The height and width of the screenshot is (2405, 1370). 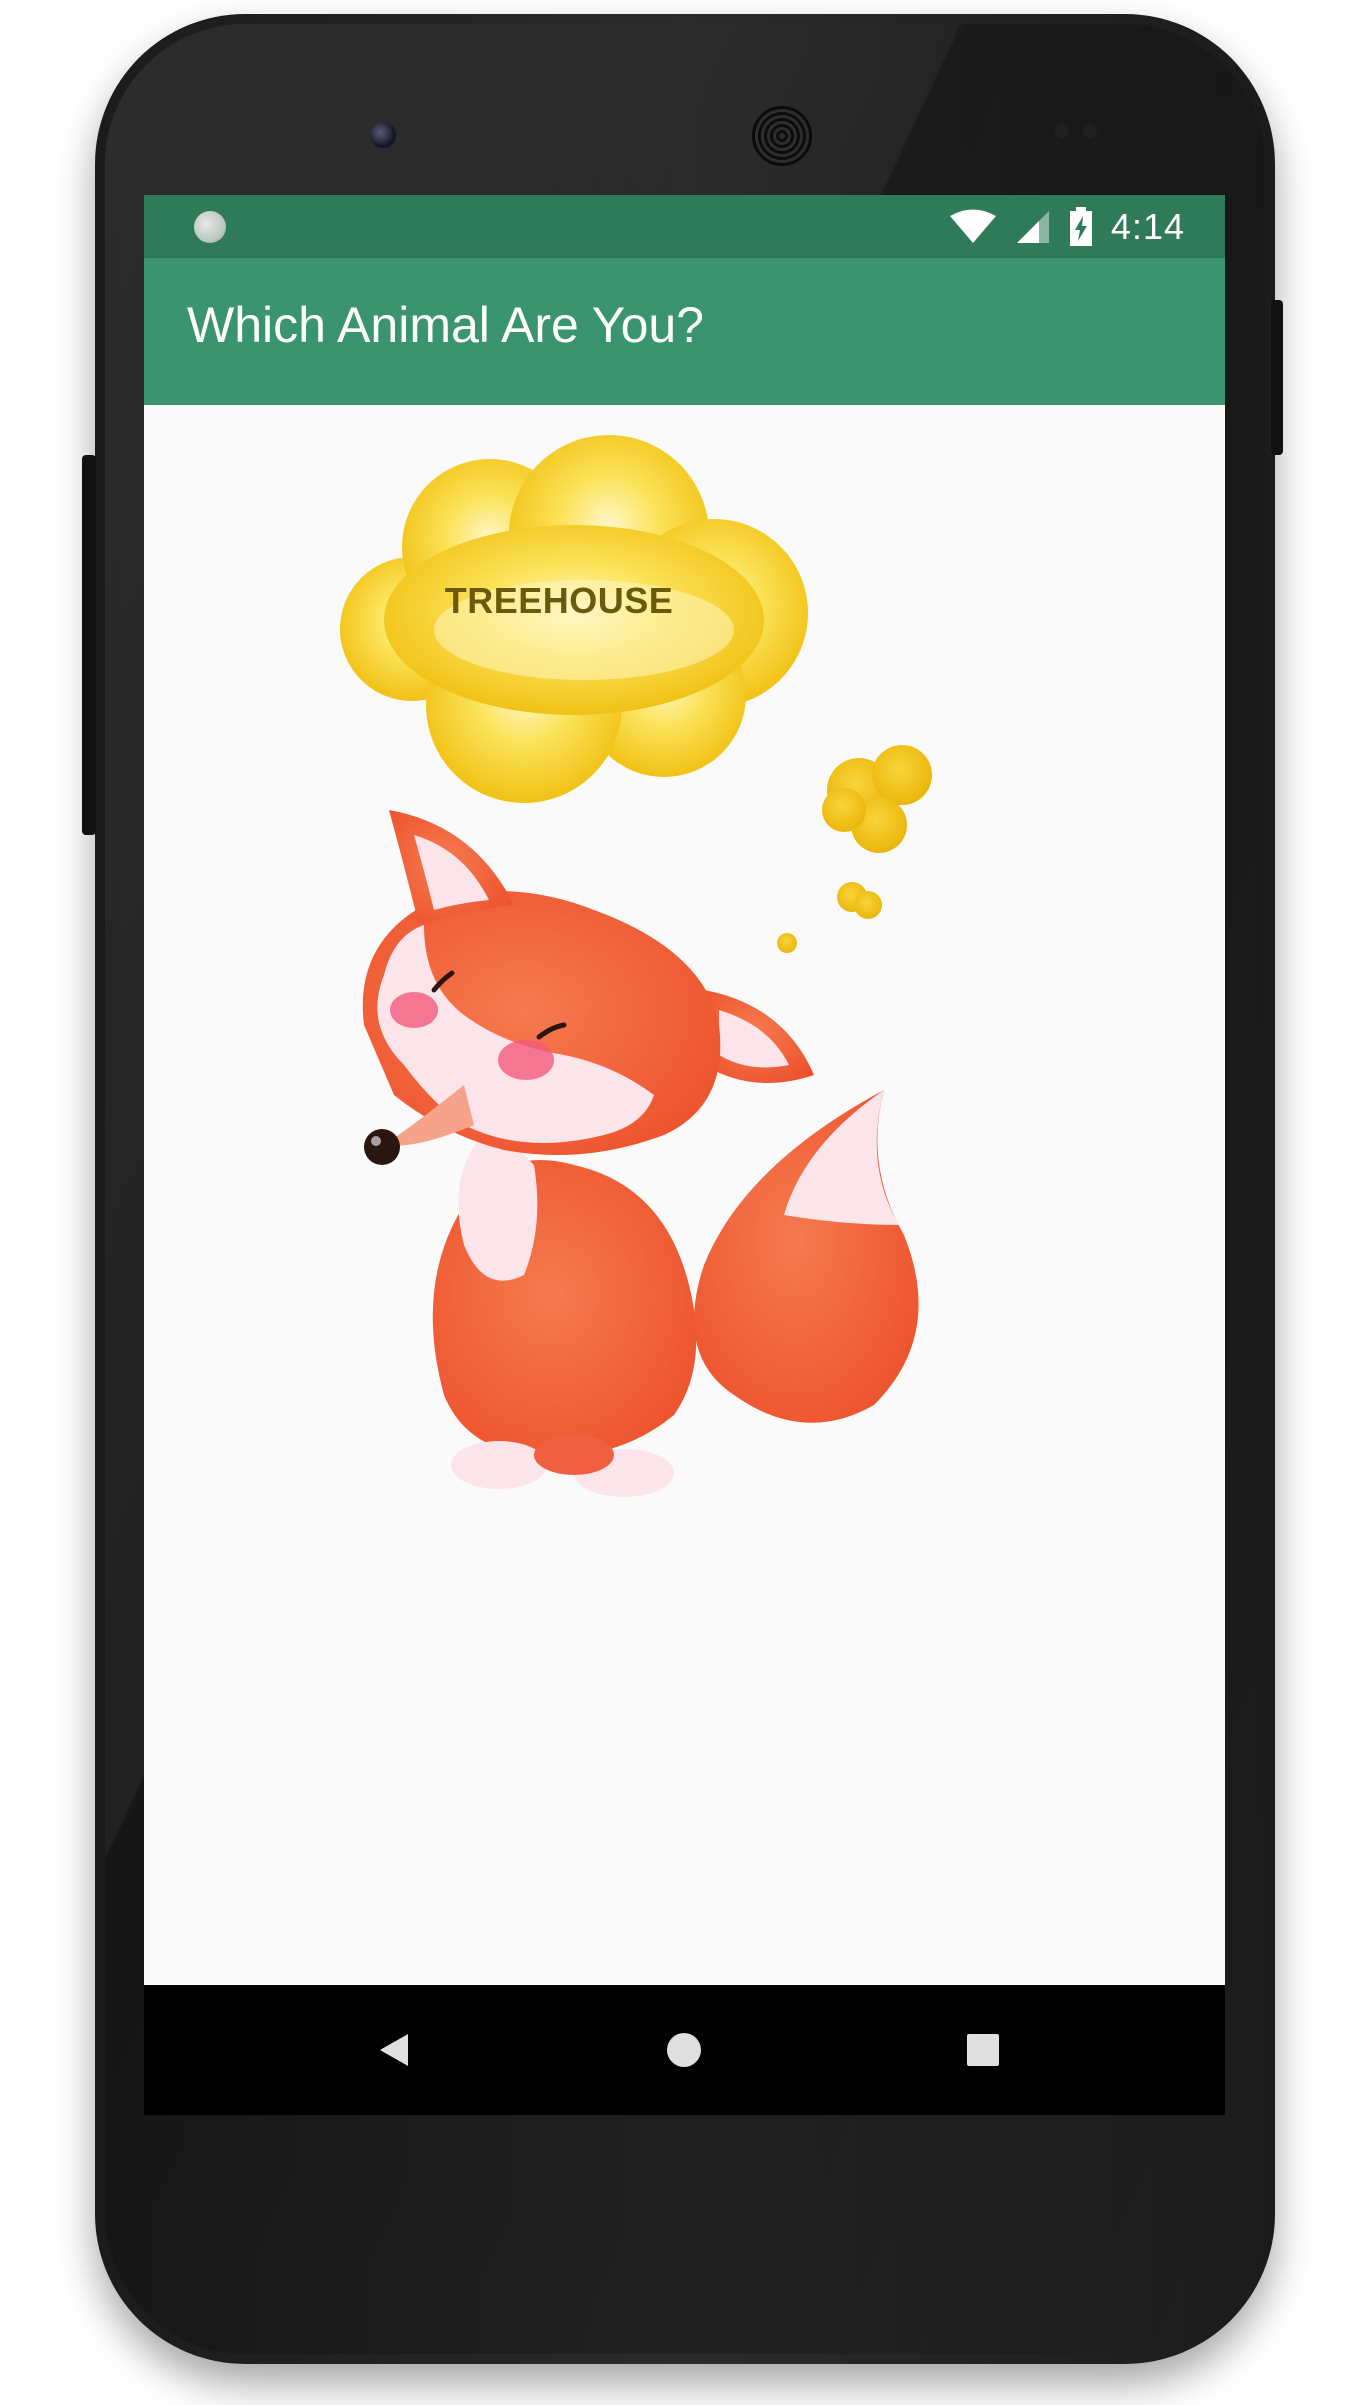 I want to click on back-icon, so click(x=394, y=2050).